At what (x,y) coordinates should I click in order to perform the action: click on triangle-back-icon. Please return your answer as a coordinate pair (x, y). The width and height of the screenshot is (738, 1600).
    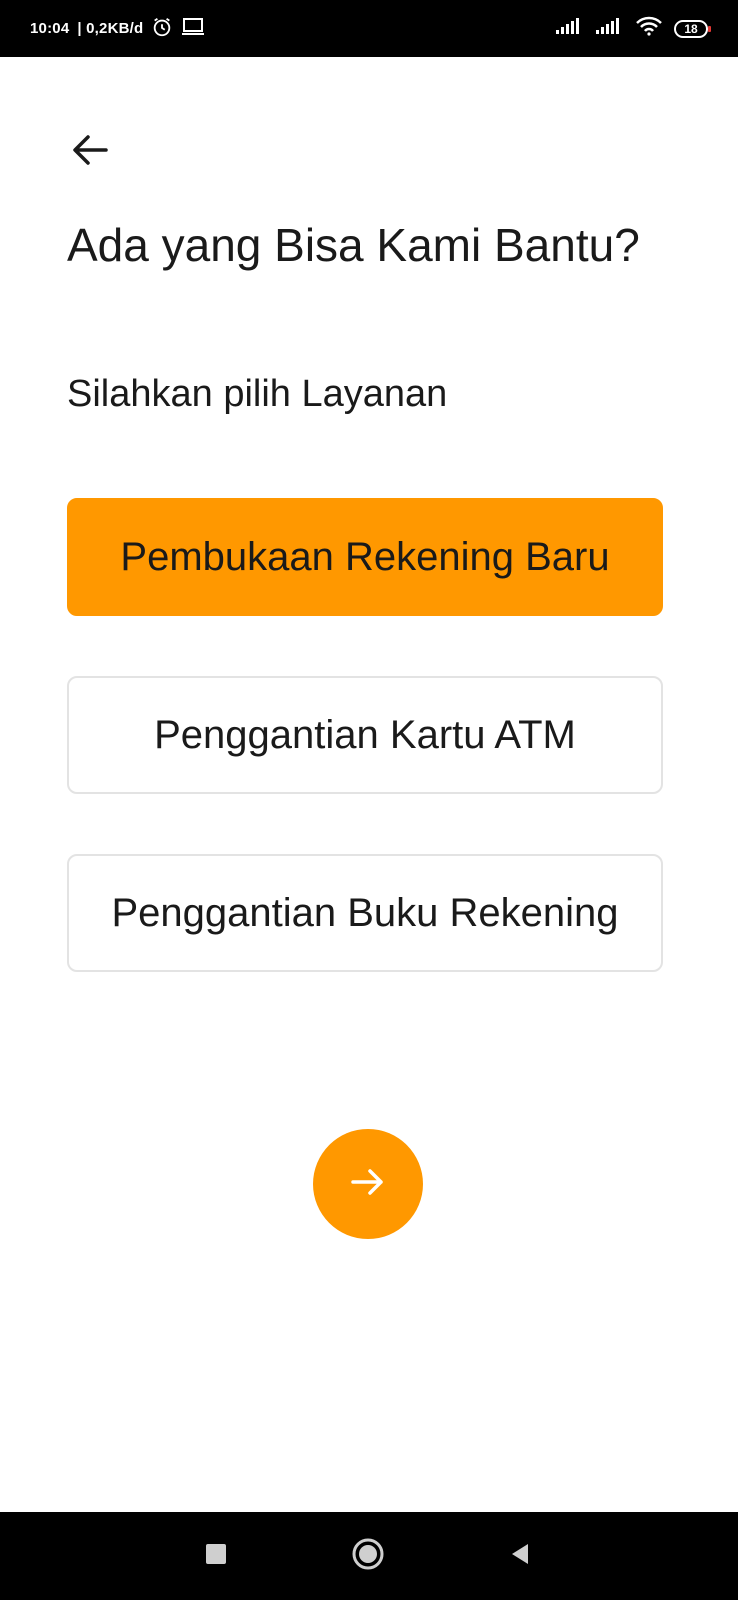
    Looking at the image, I should click on (520, 1556).